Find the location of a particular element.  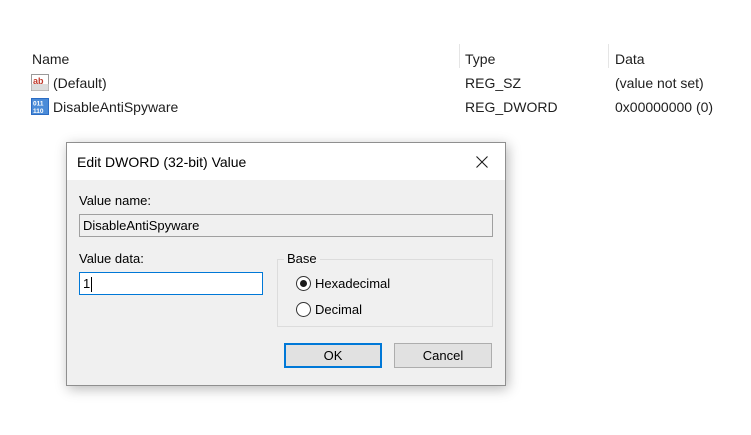

cancel-button: Cancel is located at coordinates (443, 355).